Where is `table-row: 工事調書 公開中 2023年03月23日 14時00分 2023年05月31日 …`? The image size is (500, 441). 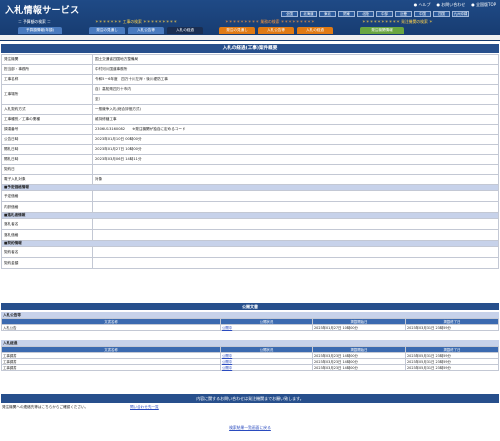 table-row: 工事調書 公開中 2023年03月23日 14時00分 2023年05月31日 … is located at coordinates (250, 367).